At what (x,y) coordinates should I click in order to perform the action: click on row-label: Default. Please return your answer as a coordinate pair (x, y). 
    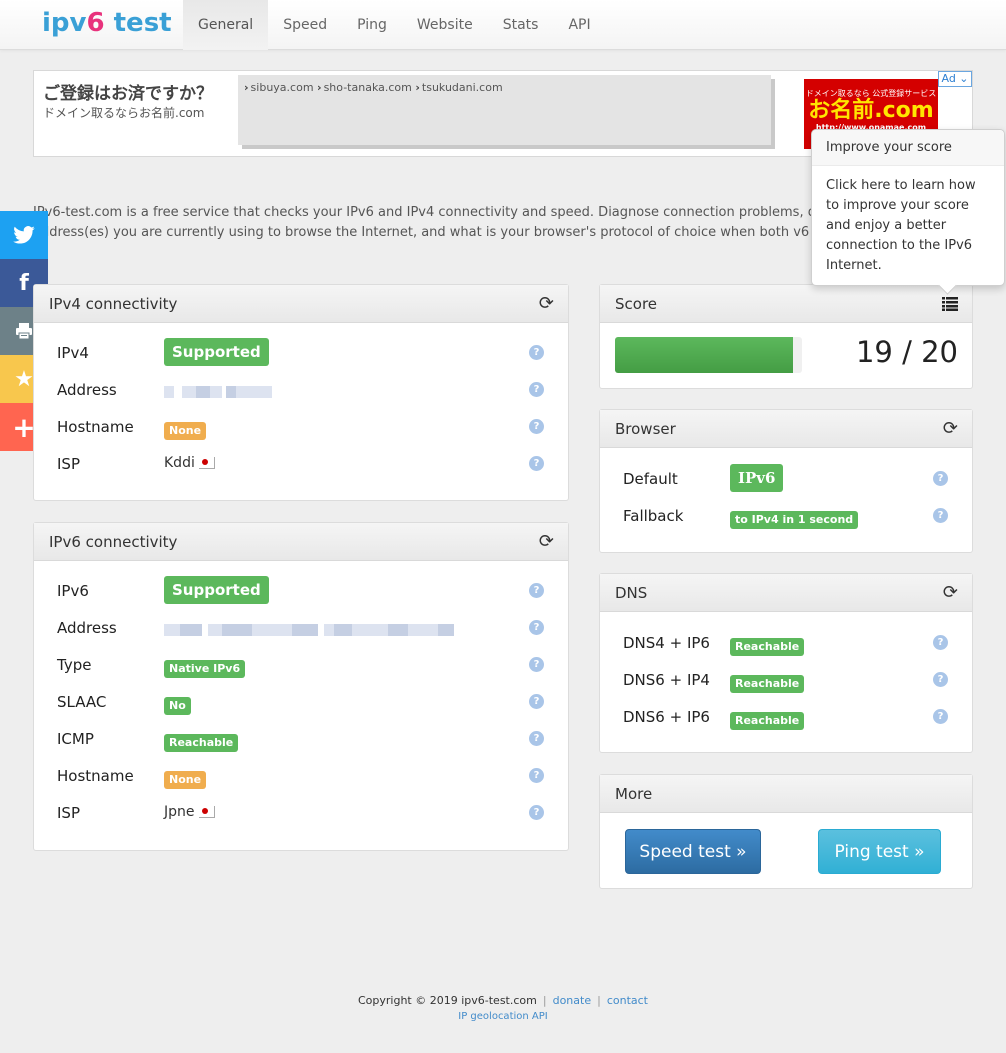
    Looking at the image, I should click on (650, 479).